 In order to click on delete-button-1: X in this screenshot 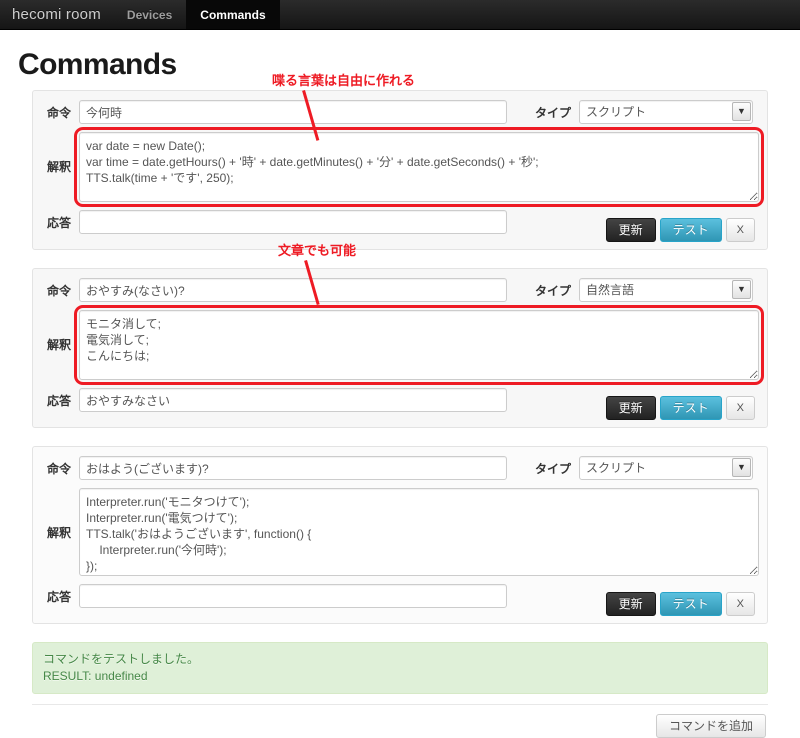, I will do `click(740, 230)`.